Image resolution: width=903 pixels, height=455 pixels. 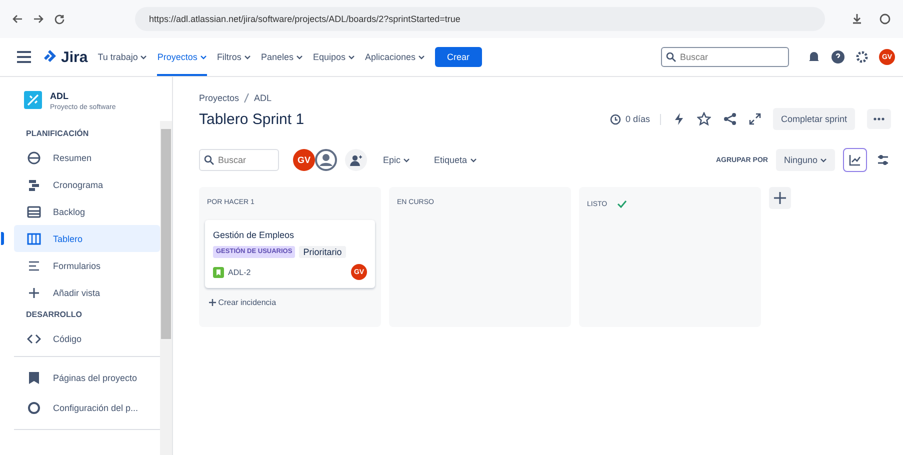 I want to click on nav-menu-item: Tu trabajo, so click(x=123, y=57).